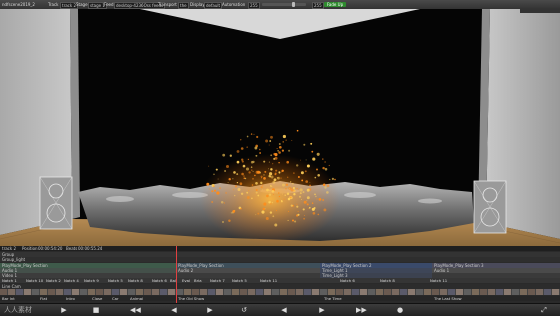 The width and height of the screenshot is (560, 316). I want to click on level-slider-knob, so click(293, 4).